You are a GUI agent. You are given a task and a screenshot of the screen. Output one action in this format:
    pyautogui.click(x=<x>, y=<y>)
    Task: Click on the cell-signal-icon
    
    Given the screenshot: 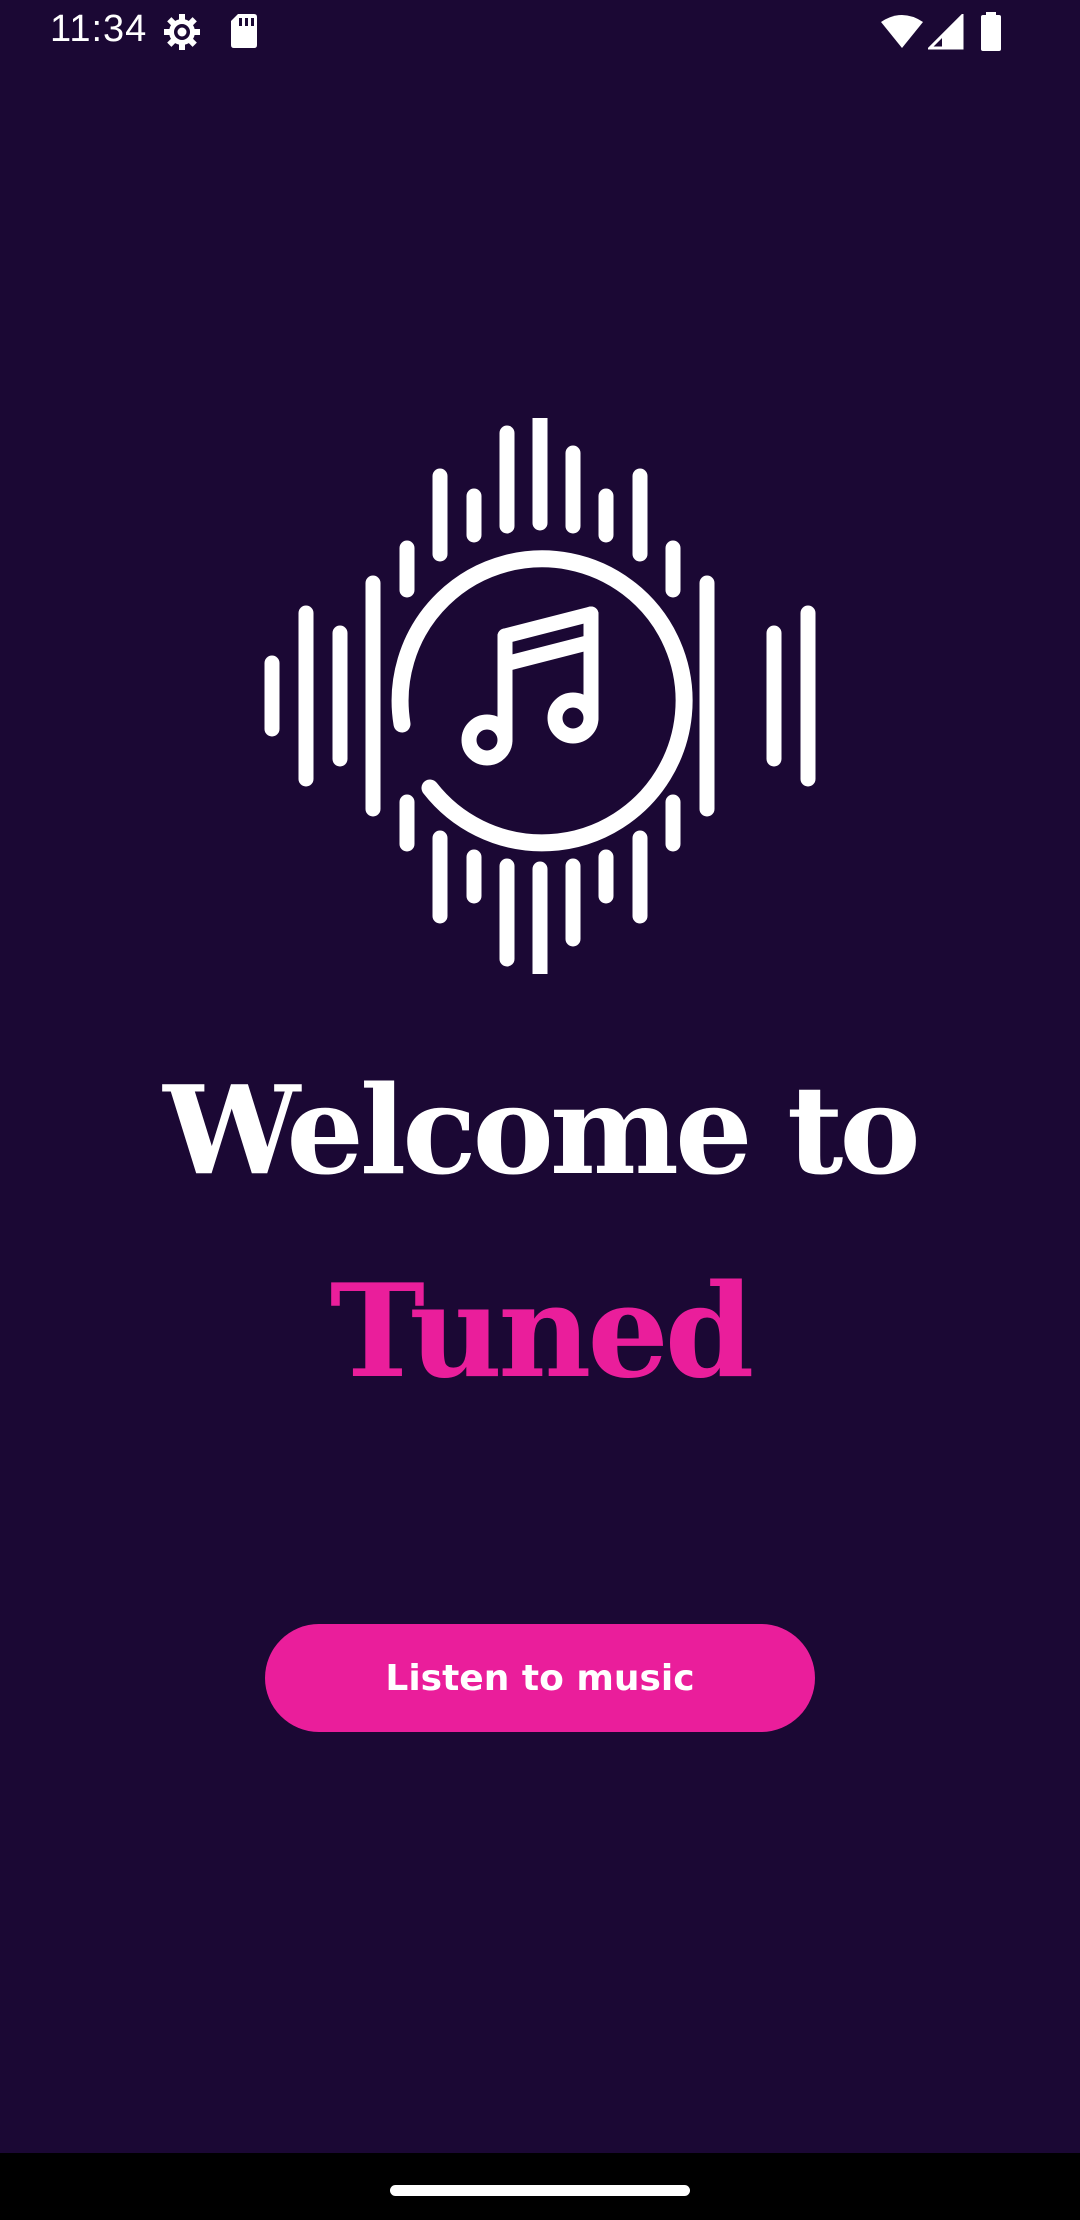 What is the action you would take?
    pyautogui.click(x=945, y=33)
    